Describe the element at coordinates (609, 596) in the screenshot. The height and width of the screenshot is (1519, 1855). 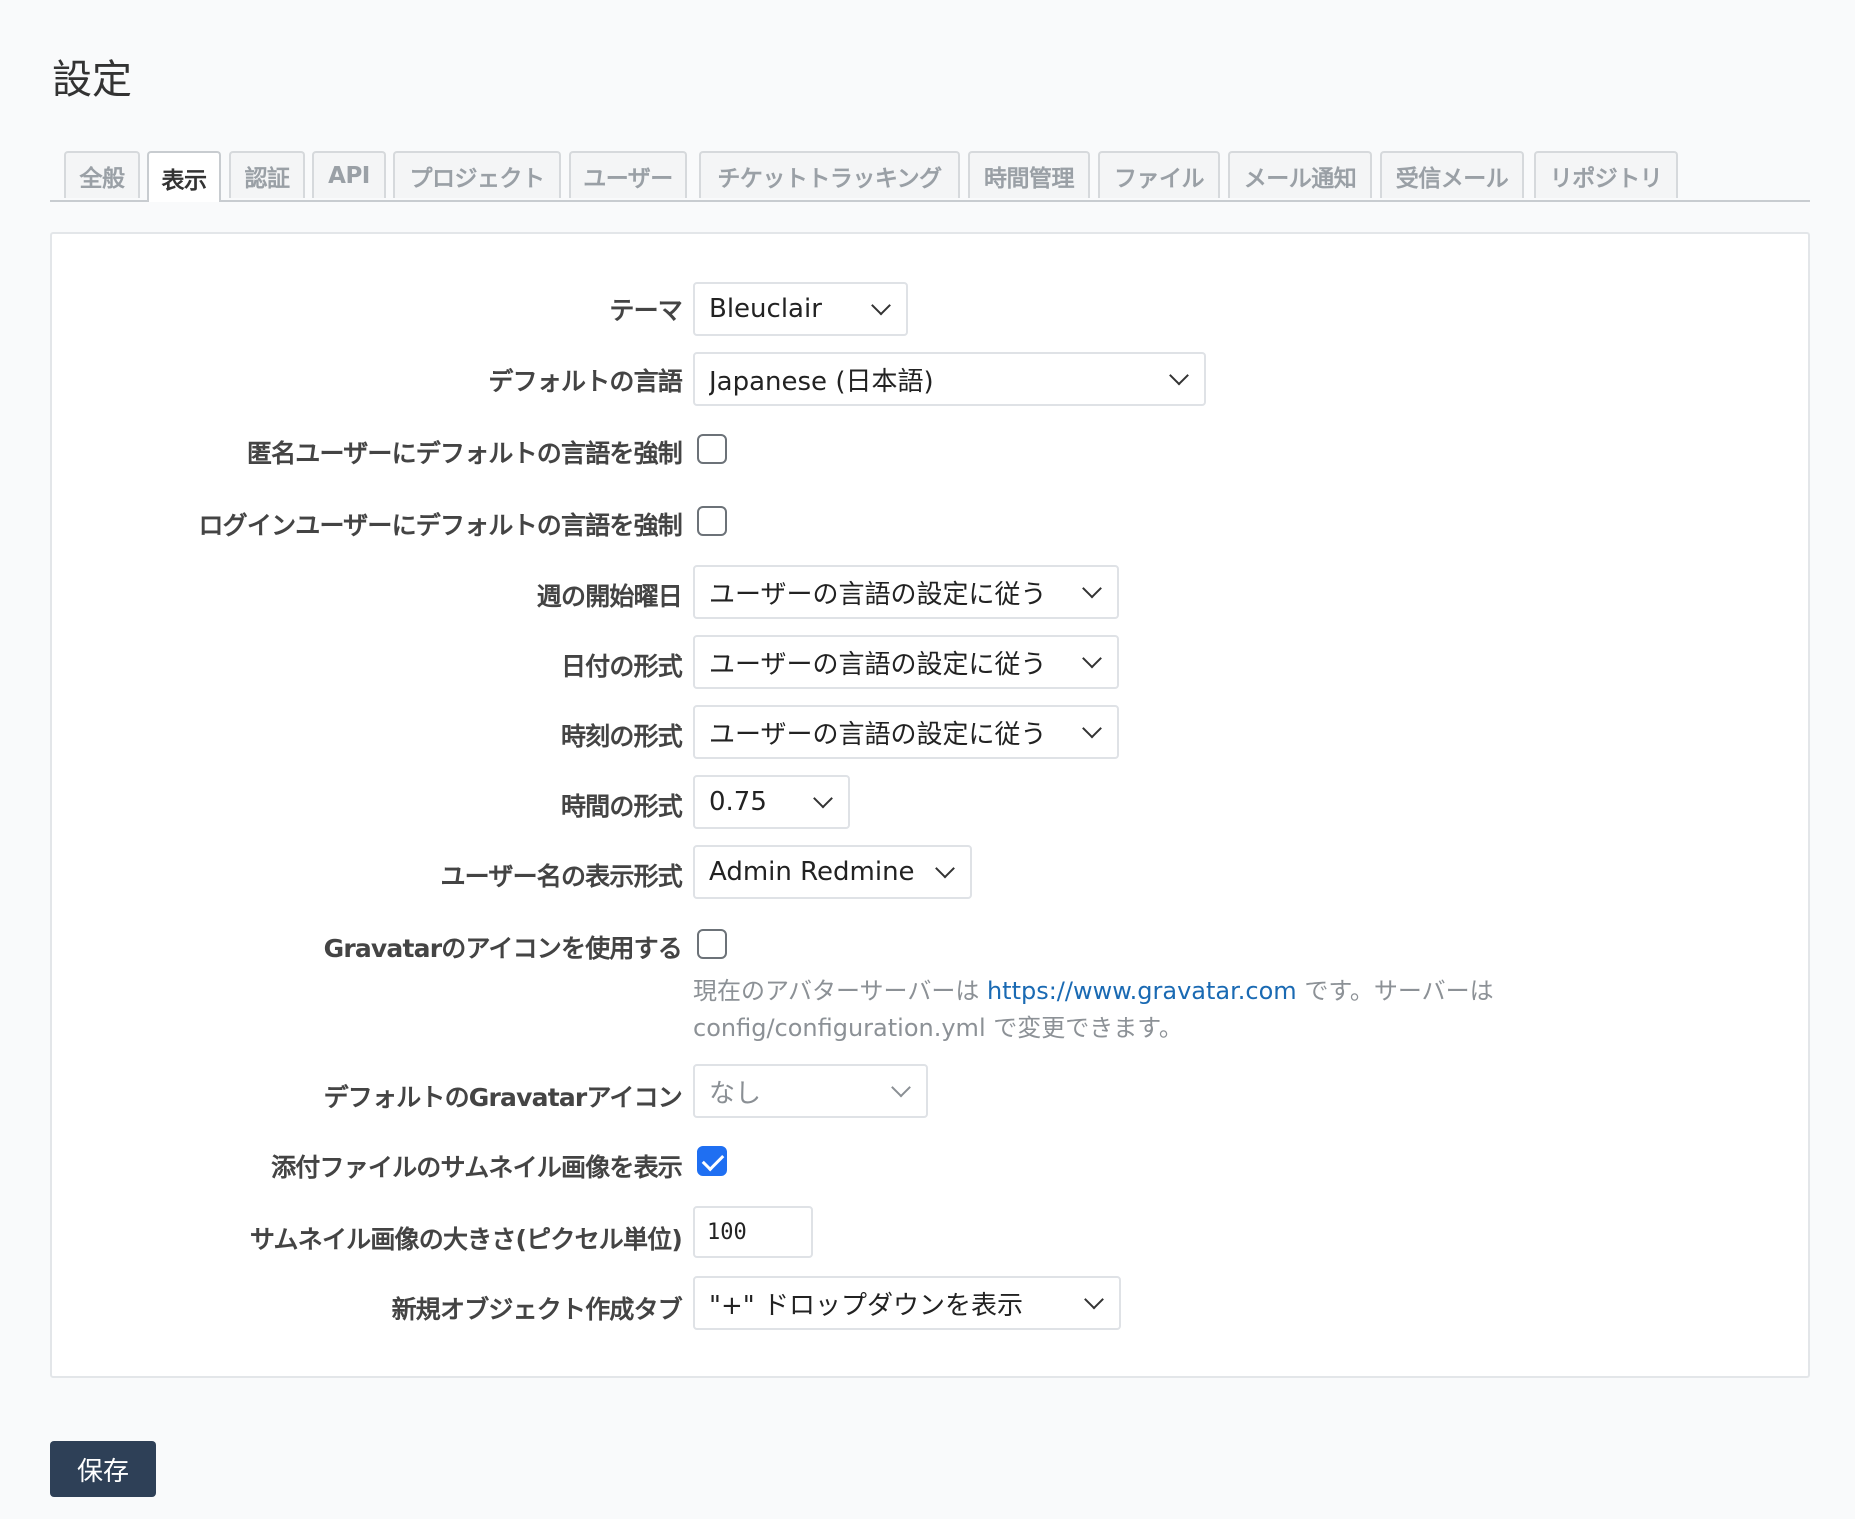
I see `start-of-week-label: 週の開始曜日` at that location.